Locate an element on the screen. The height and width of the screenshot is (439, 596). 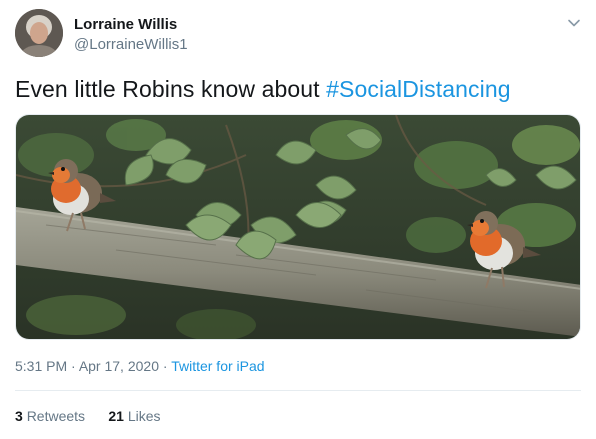
likes-count: 21 is located at coordinates (116, 416).